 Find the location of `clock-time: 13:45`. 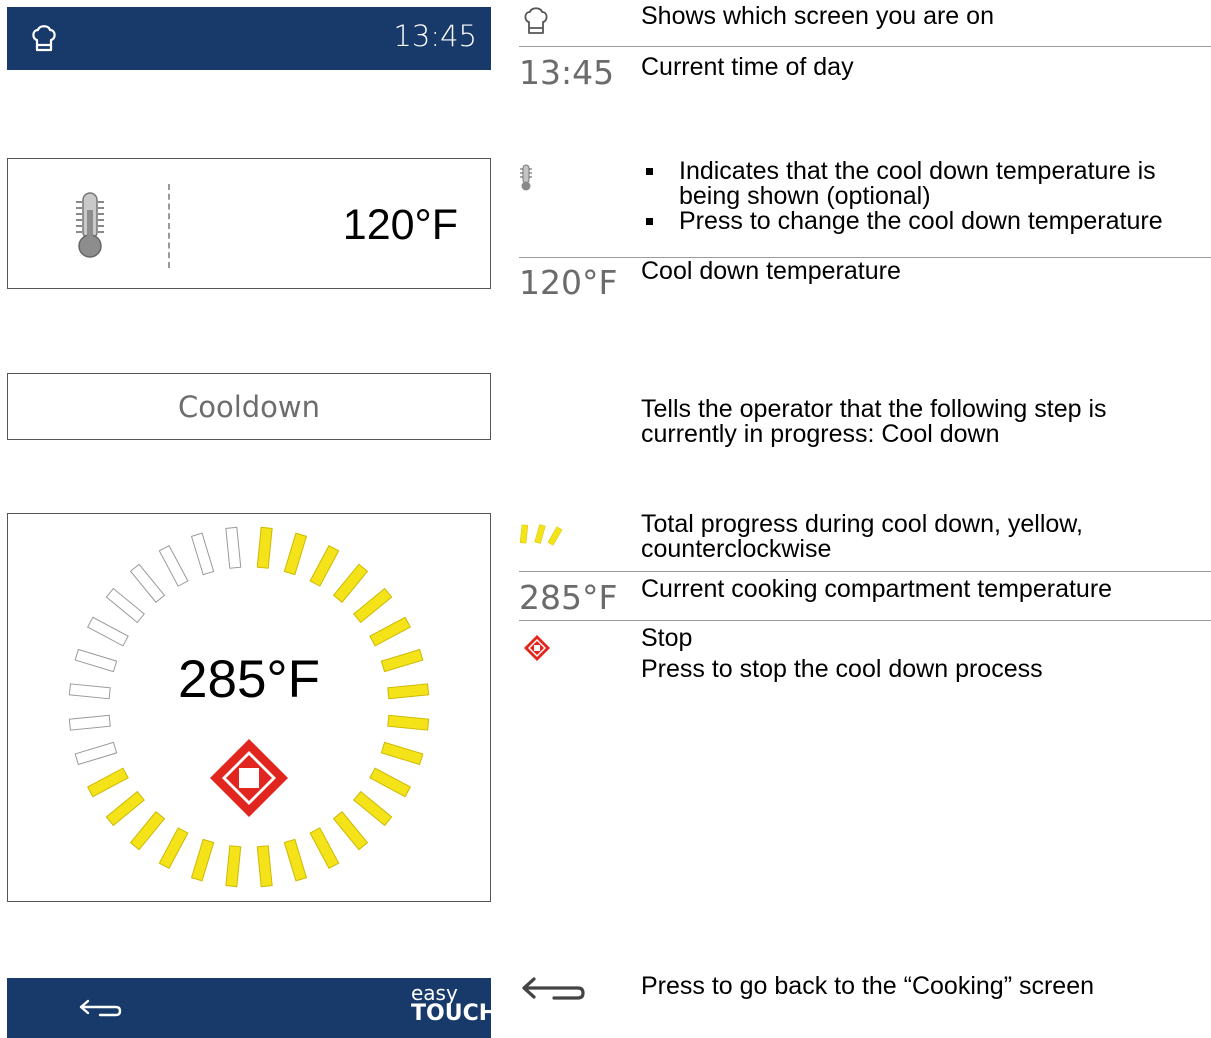

clock-time: 13:45 is located at coordinates (435, 36).